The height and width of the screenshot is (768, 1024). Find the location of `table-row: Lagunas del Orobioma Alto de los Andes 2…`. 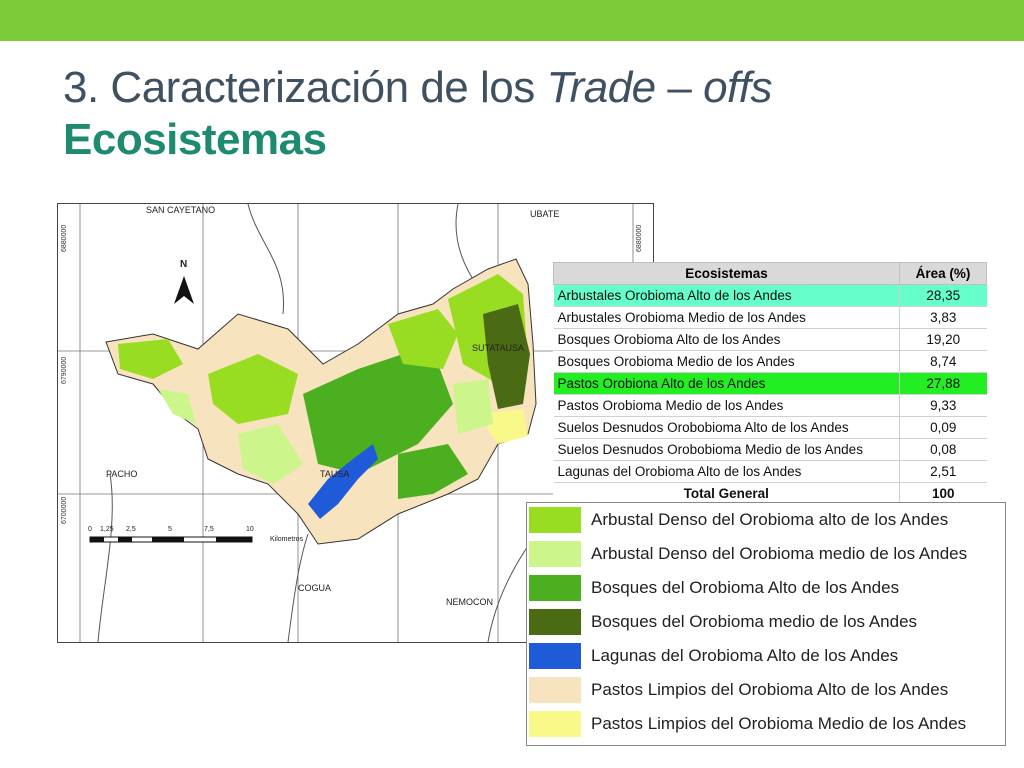

table-row: Lagunas del Orobioma Alto de los Andes 2… is located at coordinates (770, 471).